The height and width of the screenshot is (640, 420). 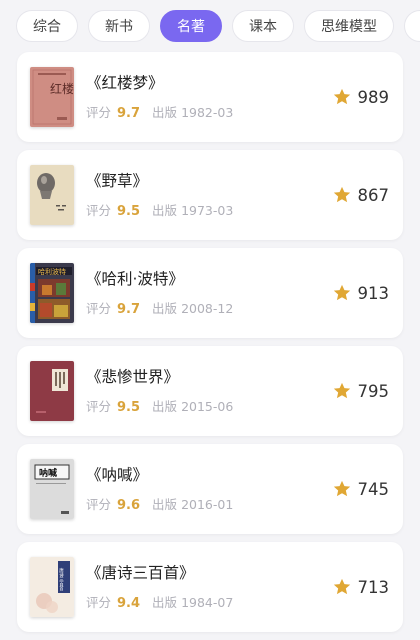 What do you see at coordinates (373, 293) in the screenshot?
I see `rating-count: 913` at bounding box center [373, 293].